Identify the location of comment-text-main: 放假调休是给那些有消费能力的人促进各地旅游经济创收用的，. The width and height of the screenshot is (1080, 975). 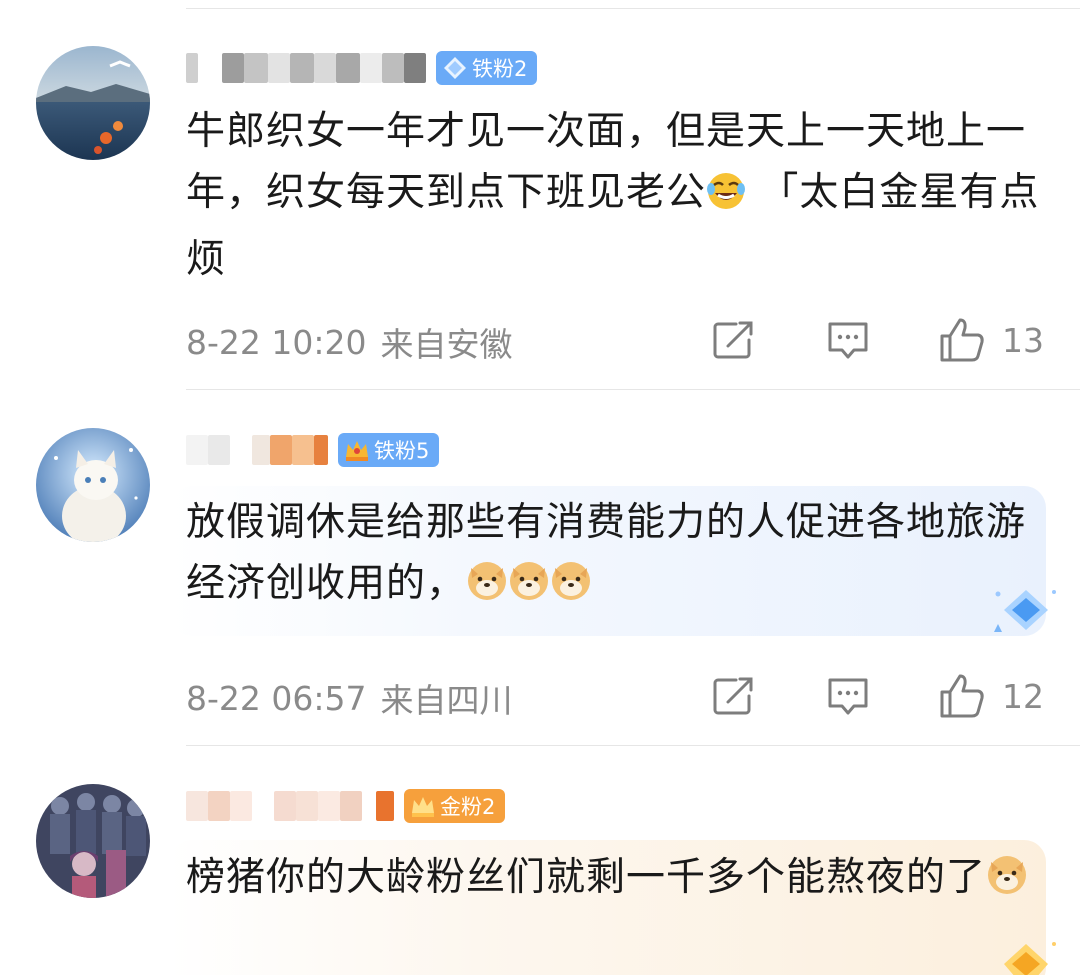
(606, 553).